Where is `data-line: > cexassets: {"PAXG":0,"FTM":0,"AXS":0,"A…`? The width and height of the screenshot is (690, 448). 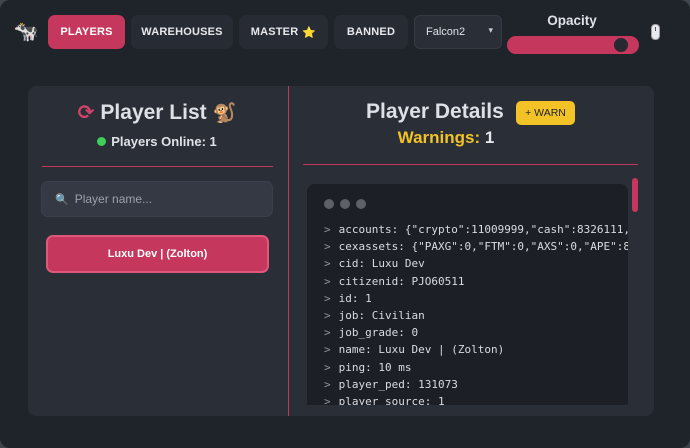 data-line: > cexassets: {"PAXG":0,"FTM":0,"AXS":0,"A… is located at coordinates (476, 246).